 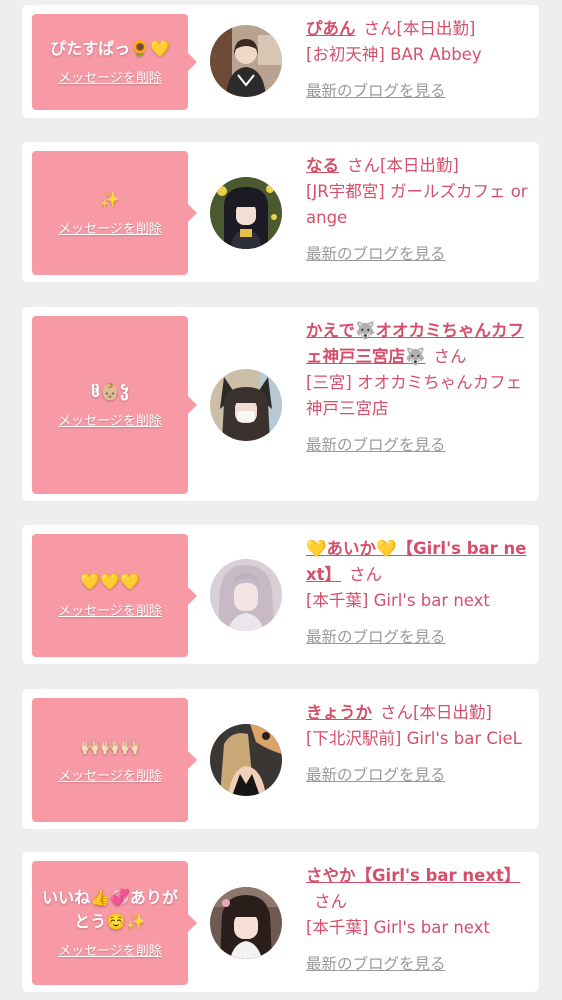 I want to click on cast-name-link: きょうか, so click(x=339, y=712).